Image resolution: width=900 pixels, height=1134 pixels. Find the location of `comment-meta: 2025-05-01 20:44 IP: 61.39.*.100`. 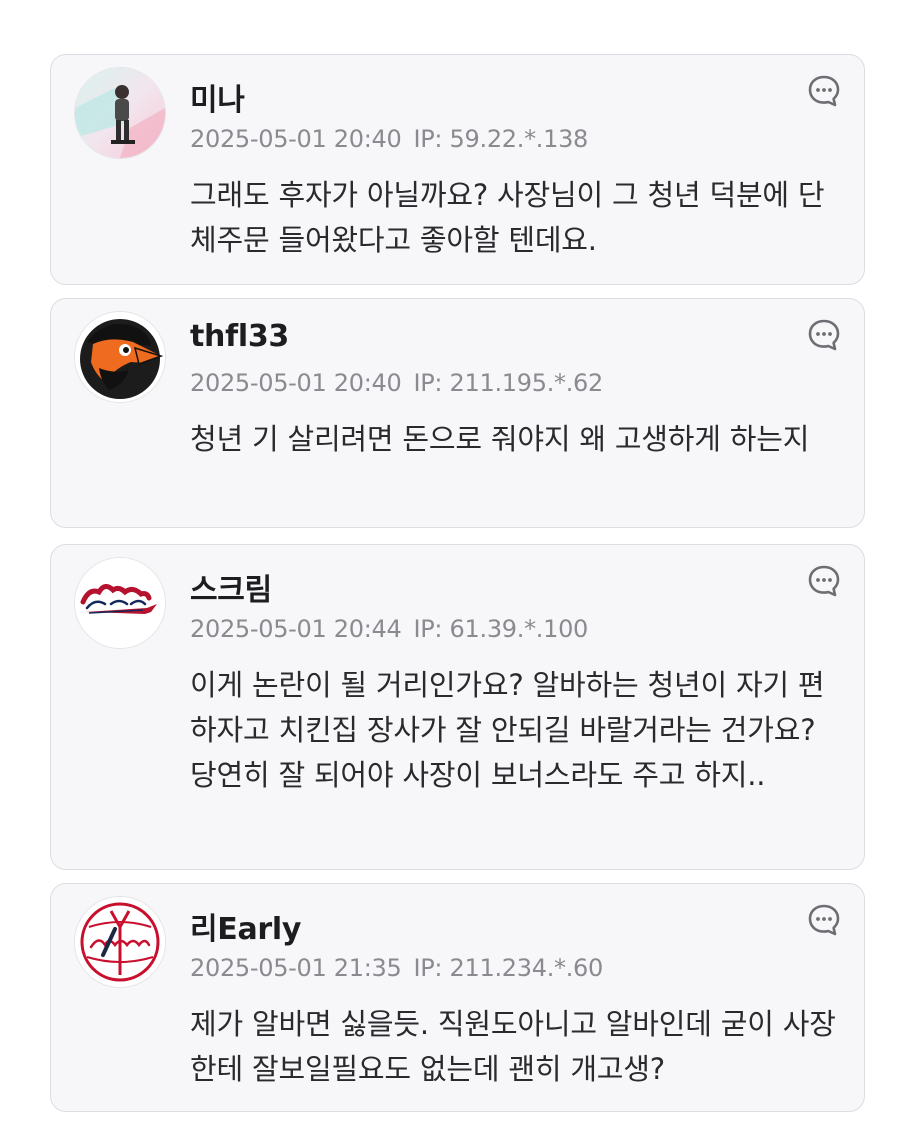

comment-meta: 2025-05-01 20:44 IP: 61.39.*.100 is located at coordinates (389, 629).